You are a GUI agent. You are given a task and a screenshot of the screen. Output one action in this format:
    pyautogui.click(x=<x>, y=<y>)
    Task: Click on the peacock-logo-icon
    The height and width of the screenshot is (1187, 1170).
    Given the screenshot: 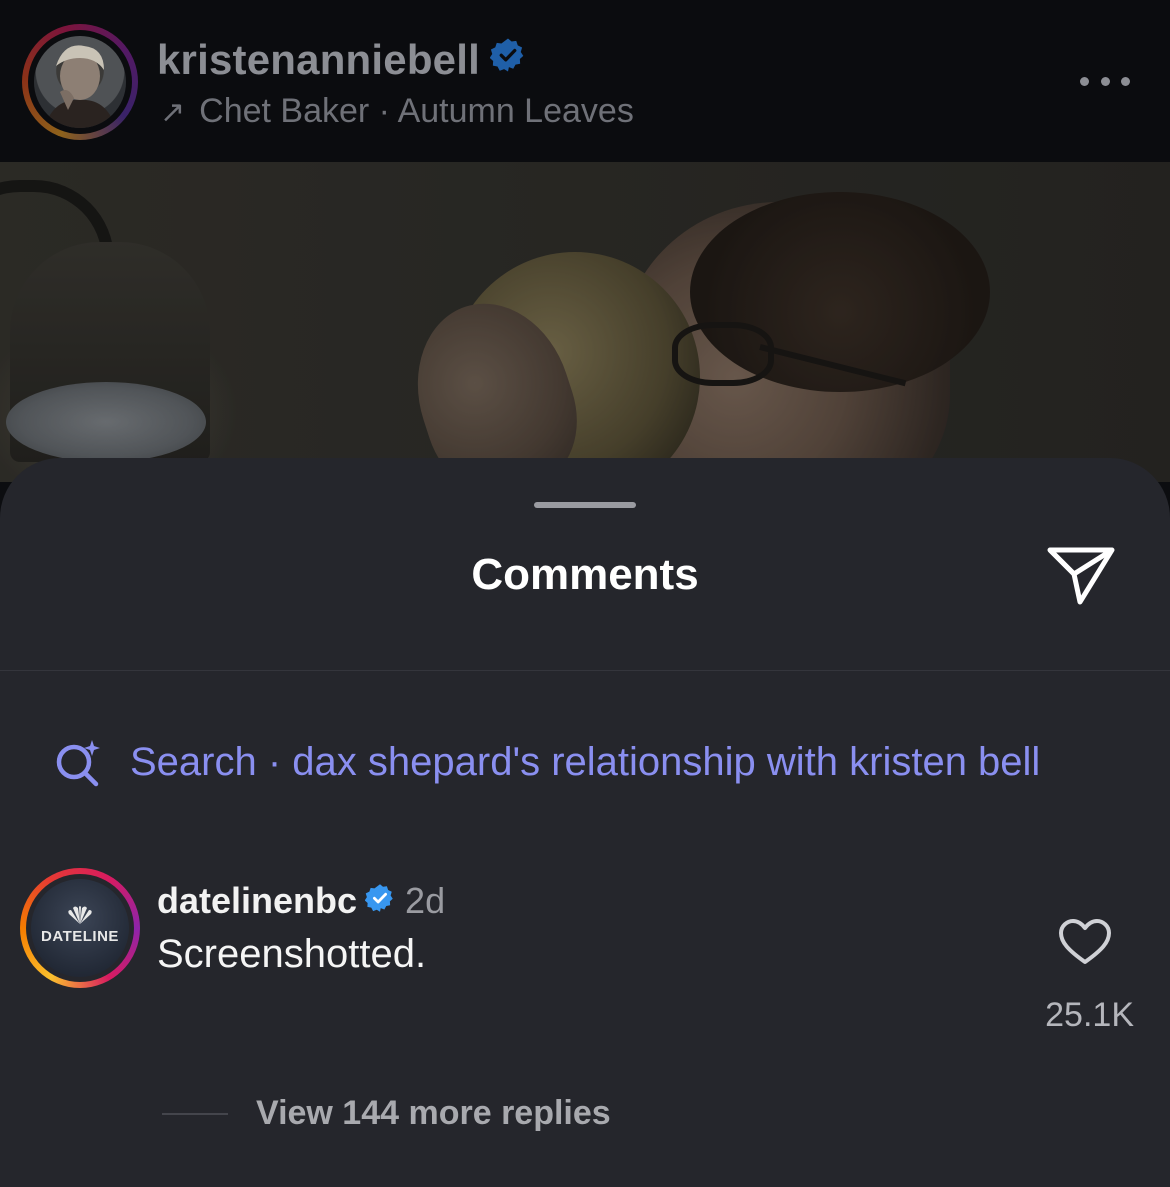 What is the action you would take?
    pyautogui.click(x=80, y=914)
    